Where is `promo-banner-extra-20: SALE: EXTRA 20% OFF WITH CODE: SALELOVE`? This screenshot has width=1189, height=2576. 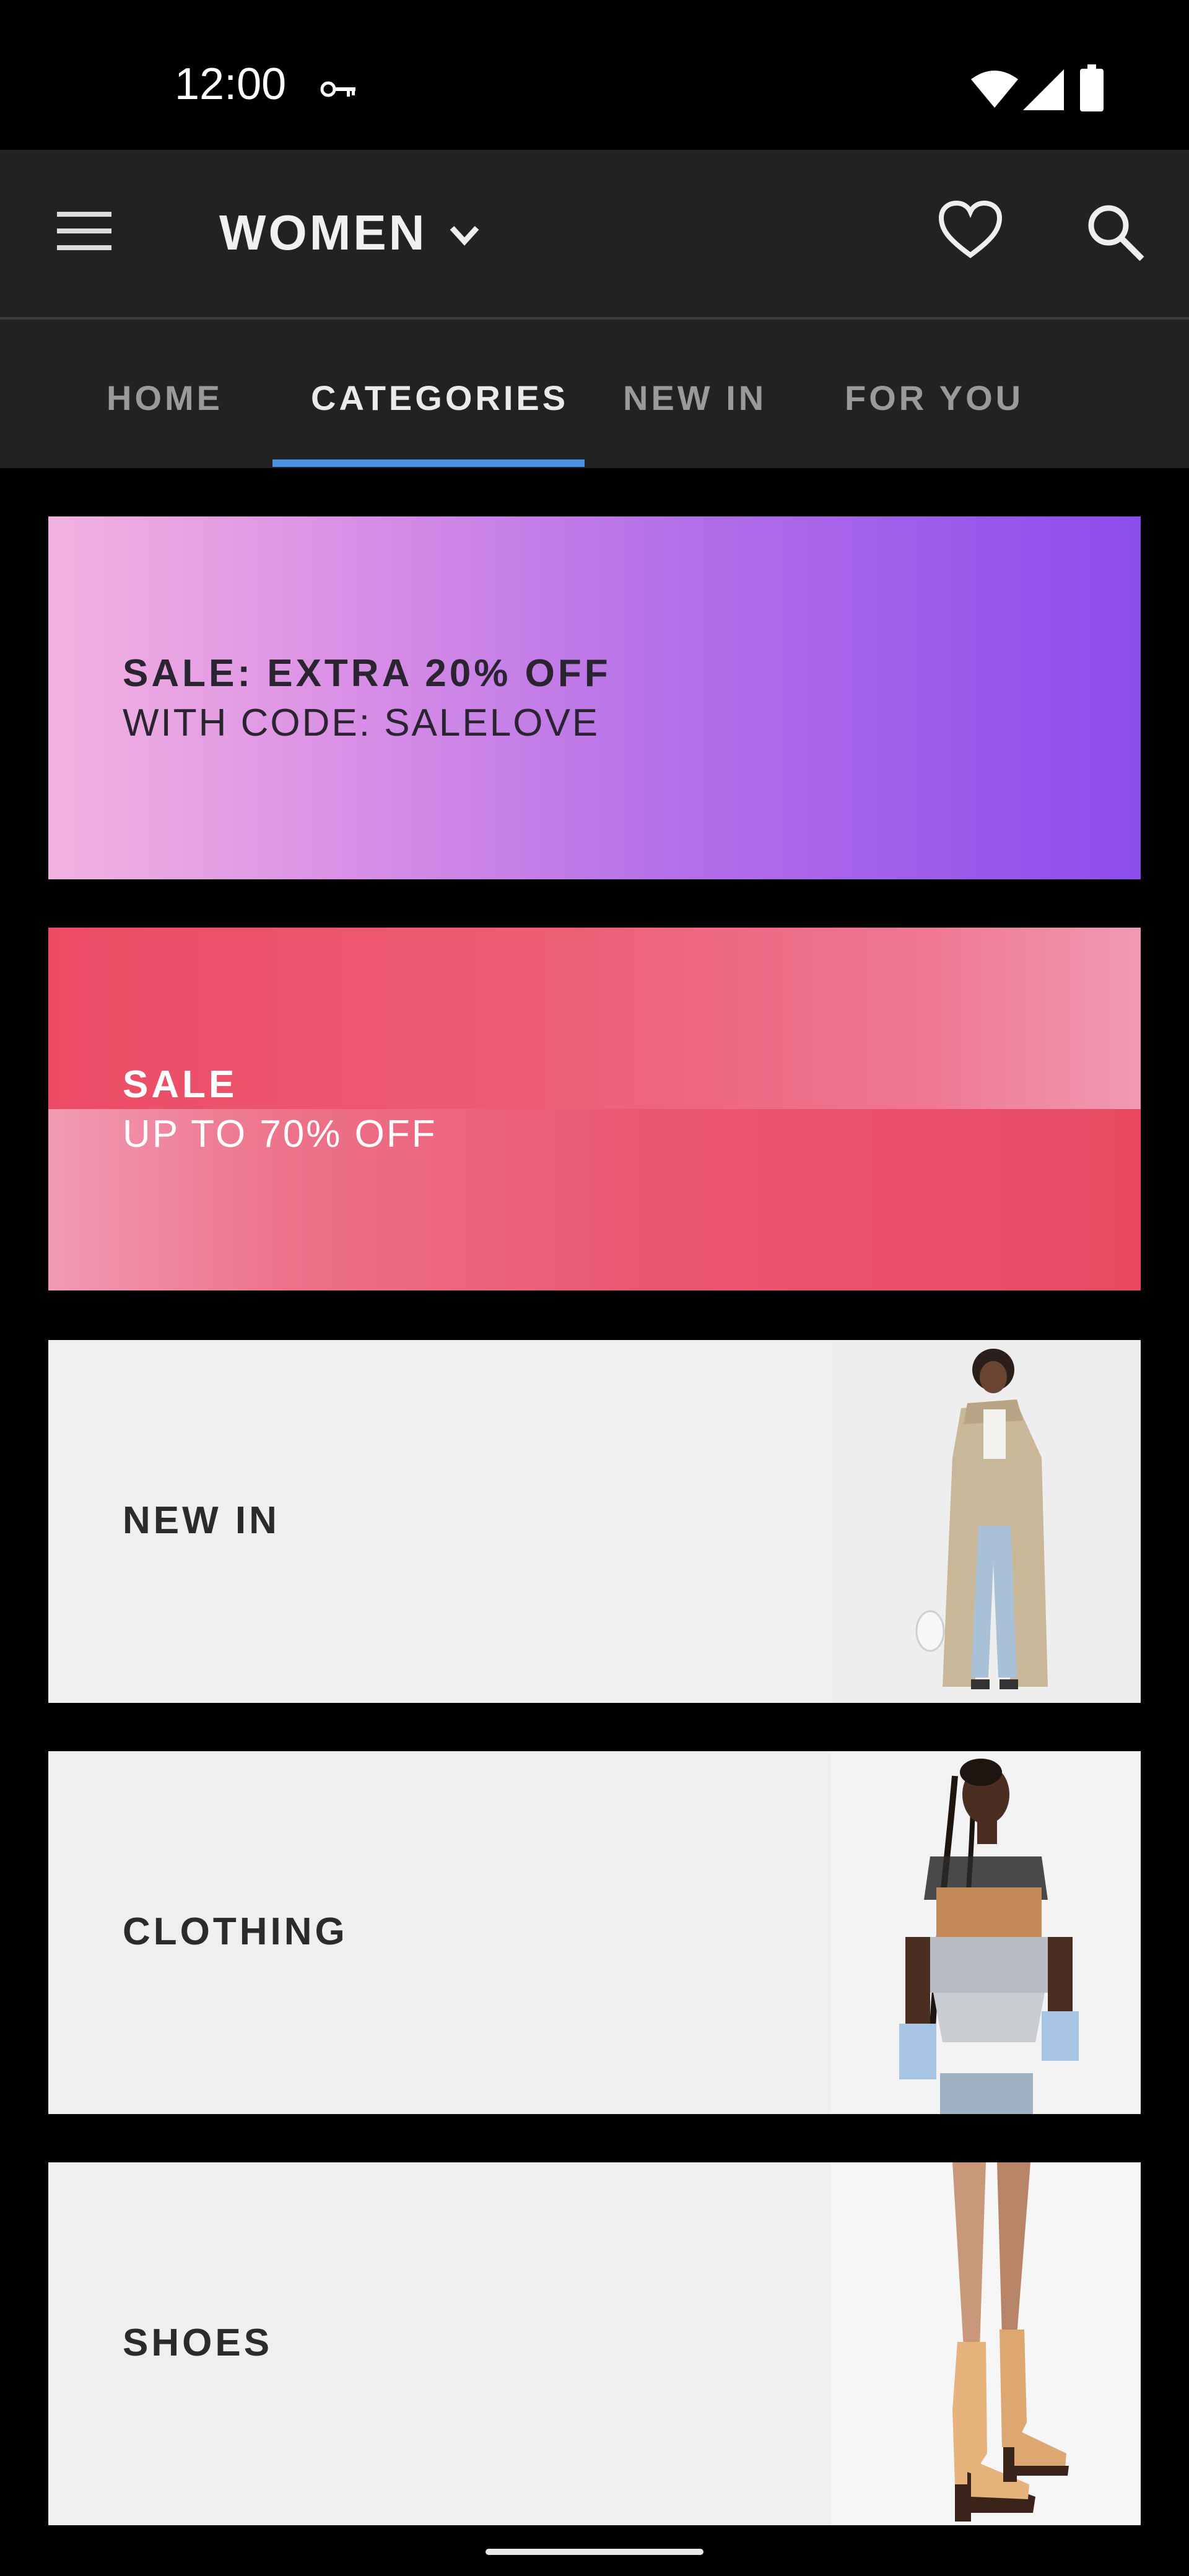
promo-banner-extra-20: SALE: EXTRA 20% OFF WITH CODE: SALELOVE is located at coordinates (594, 697).